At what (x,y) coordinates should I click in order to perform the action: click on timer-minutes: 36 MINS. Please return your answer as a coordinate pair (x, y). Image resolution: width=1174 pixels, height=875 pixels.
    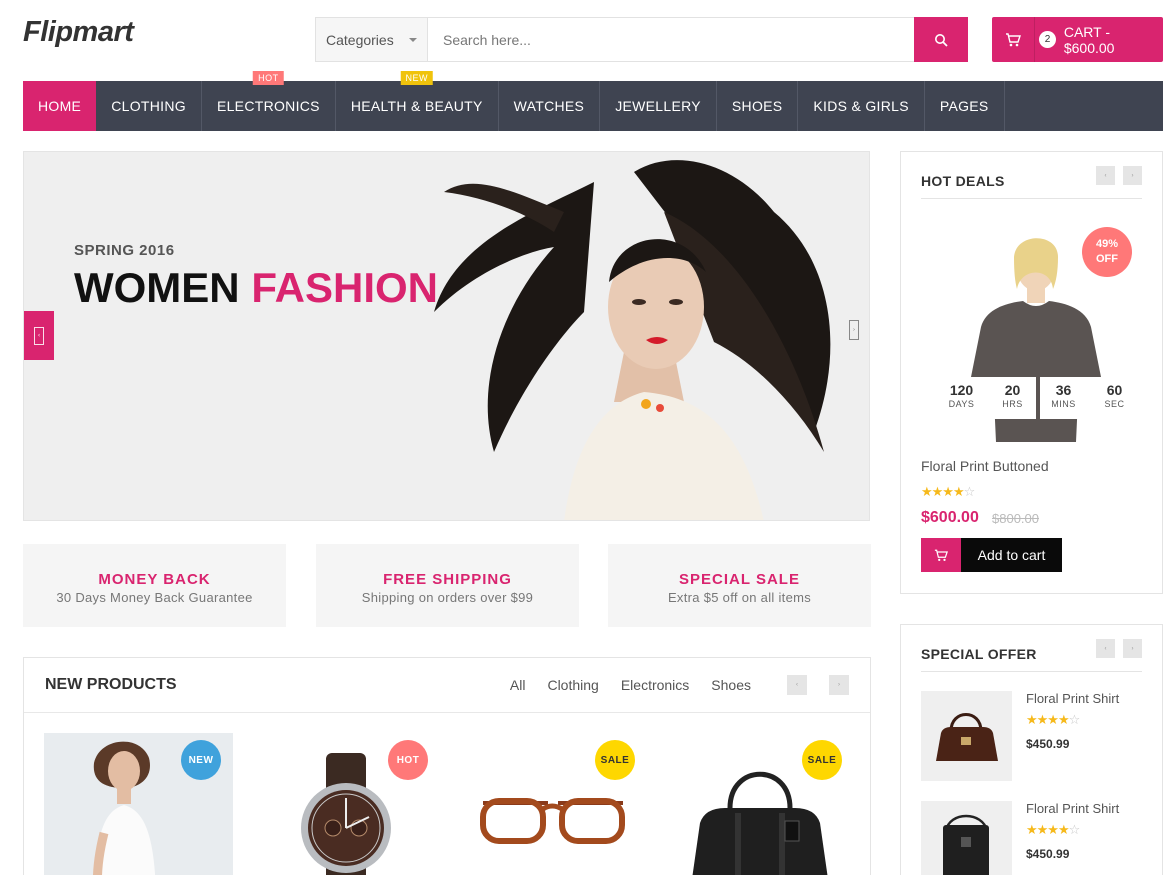
    Looking at the image, I should click on (1063, 398).